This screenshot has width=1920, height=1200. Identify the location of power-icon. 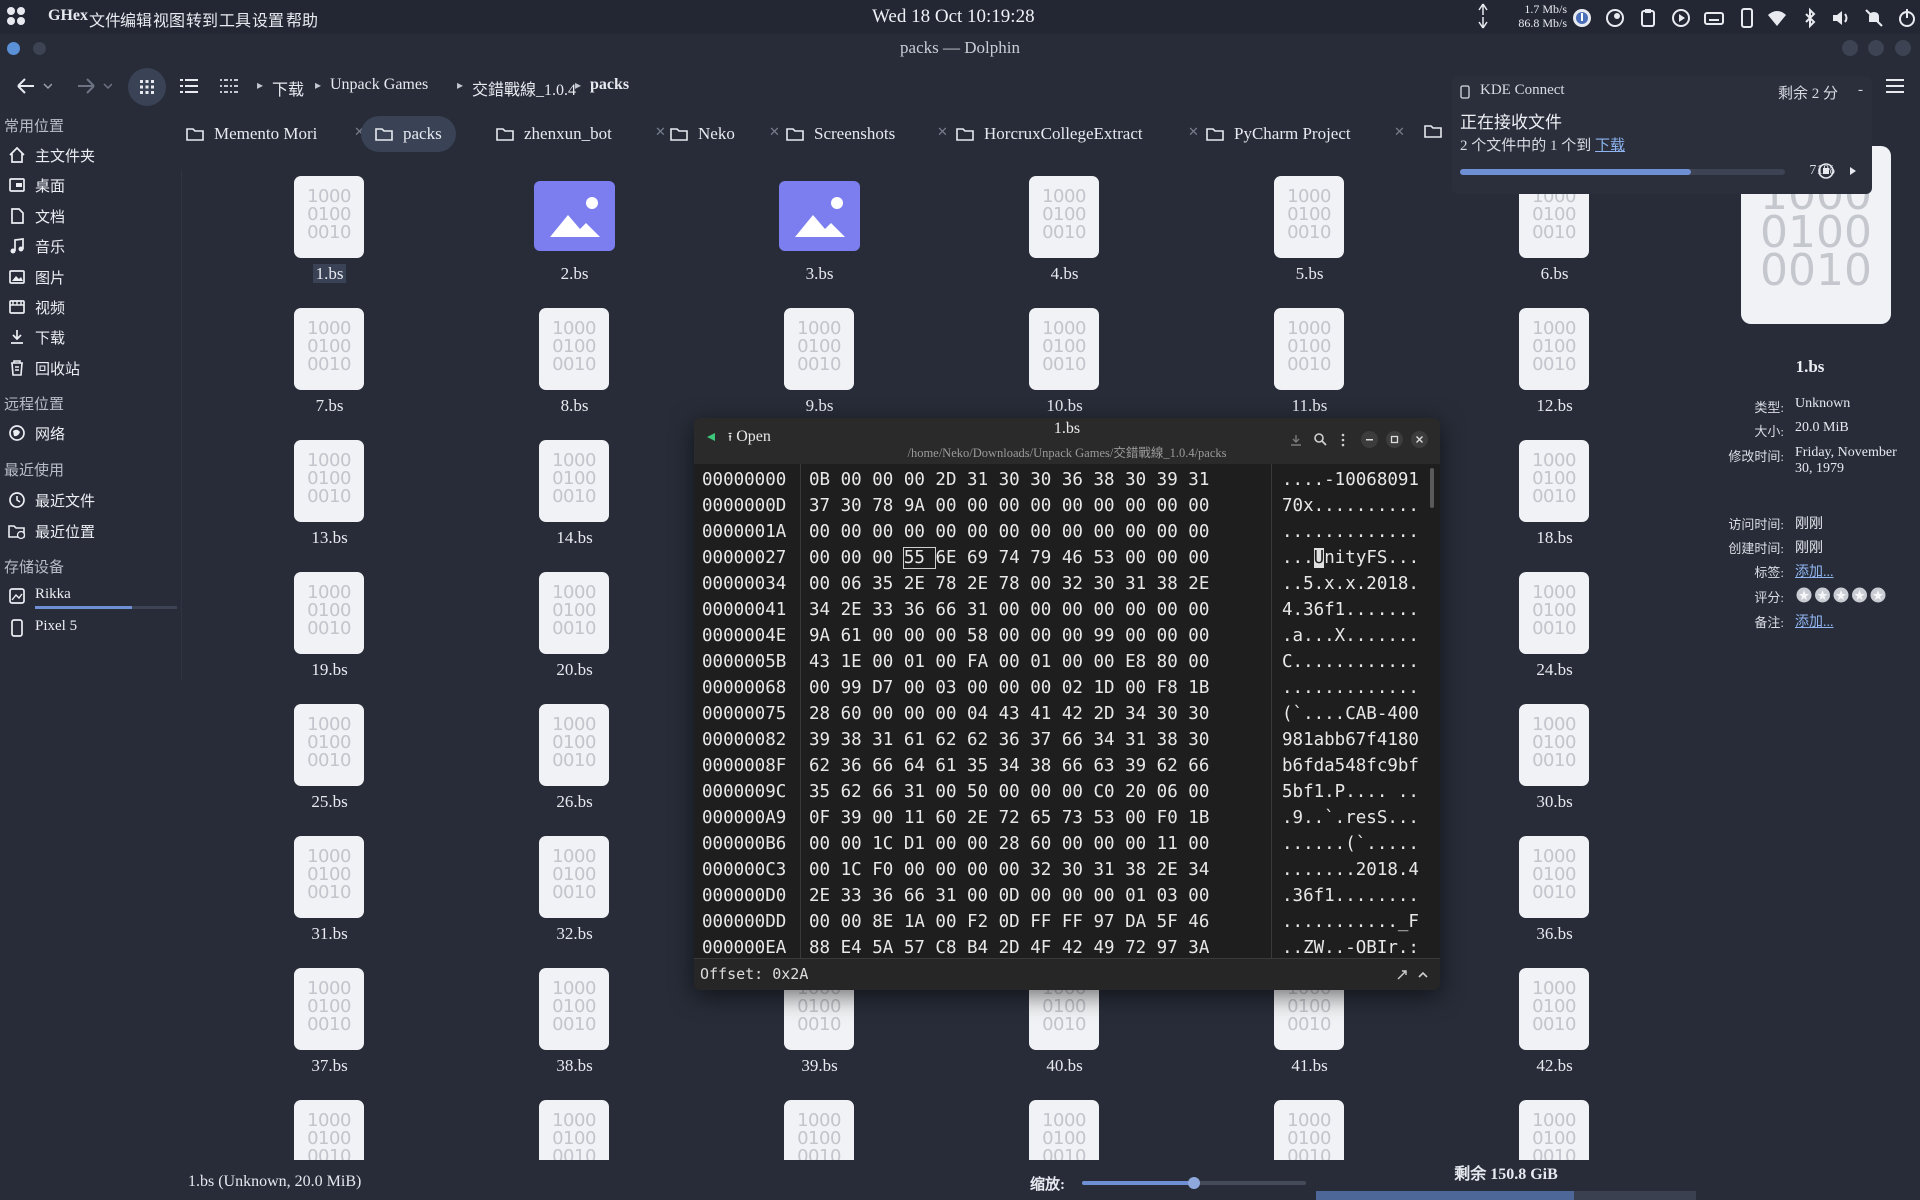
(1907, 18).